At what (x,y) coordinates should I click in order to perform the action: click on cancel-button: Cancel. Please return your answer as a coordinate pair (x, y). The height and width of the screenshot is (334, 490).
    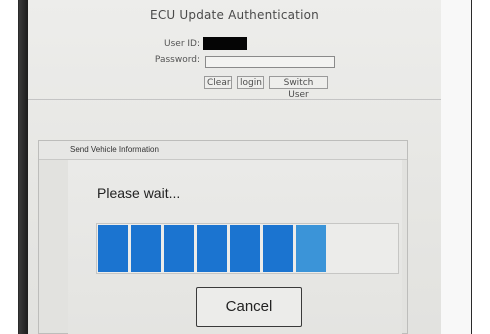
    Looking at the image, I should click on (249, 307).